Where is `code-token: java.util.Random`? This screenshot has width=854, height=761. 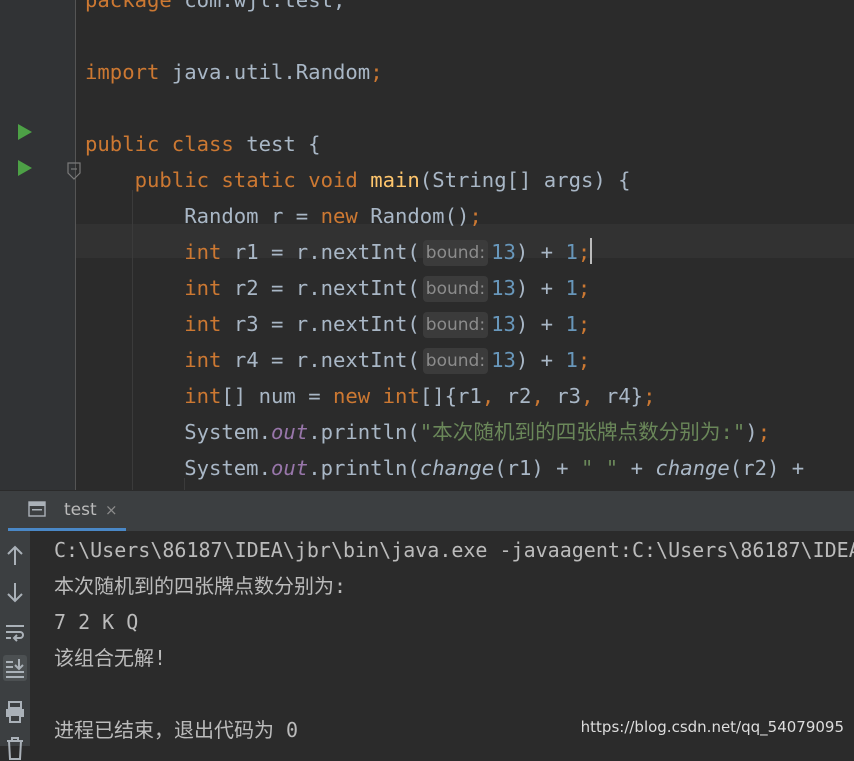
code-token: java.util.Random is located at coordinates (271, 72).